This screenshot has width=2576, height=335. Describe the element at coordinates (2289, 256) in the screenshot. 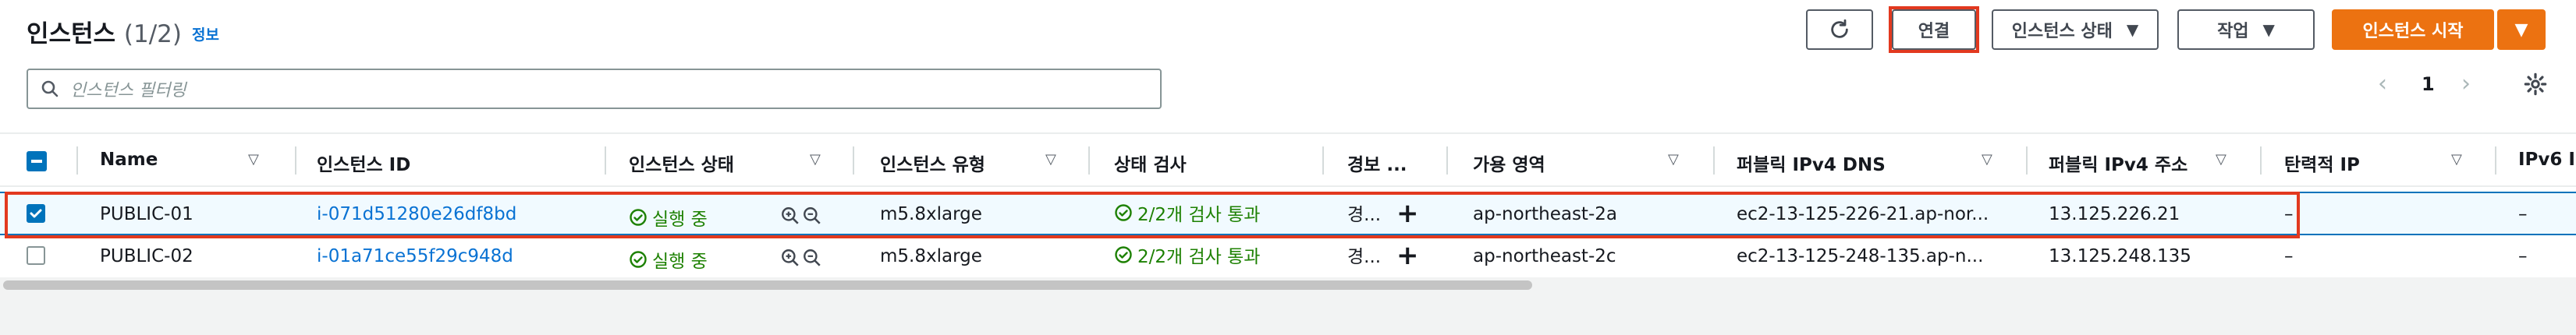

I see `elastic-ip: –` at that location.